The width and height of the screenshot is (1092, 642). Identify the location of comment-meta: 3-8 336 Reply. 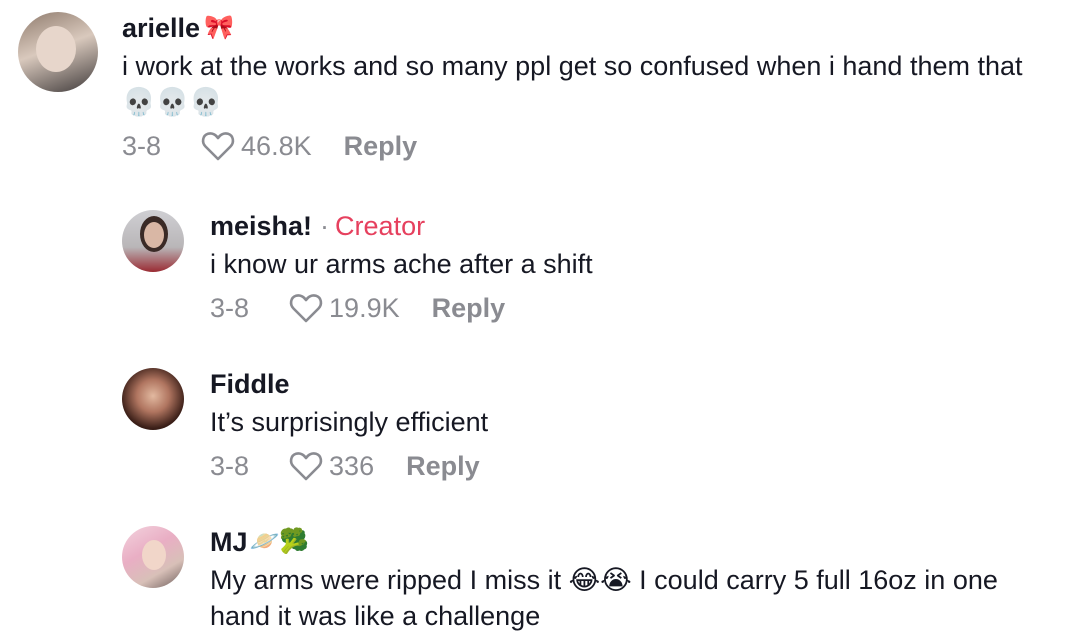
(349, 466).